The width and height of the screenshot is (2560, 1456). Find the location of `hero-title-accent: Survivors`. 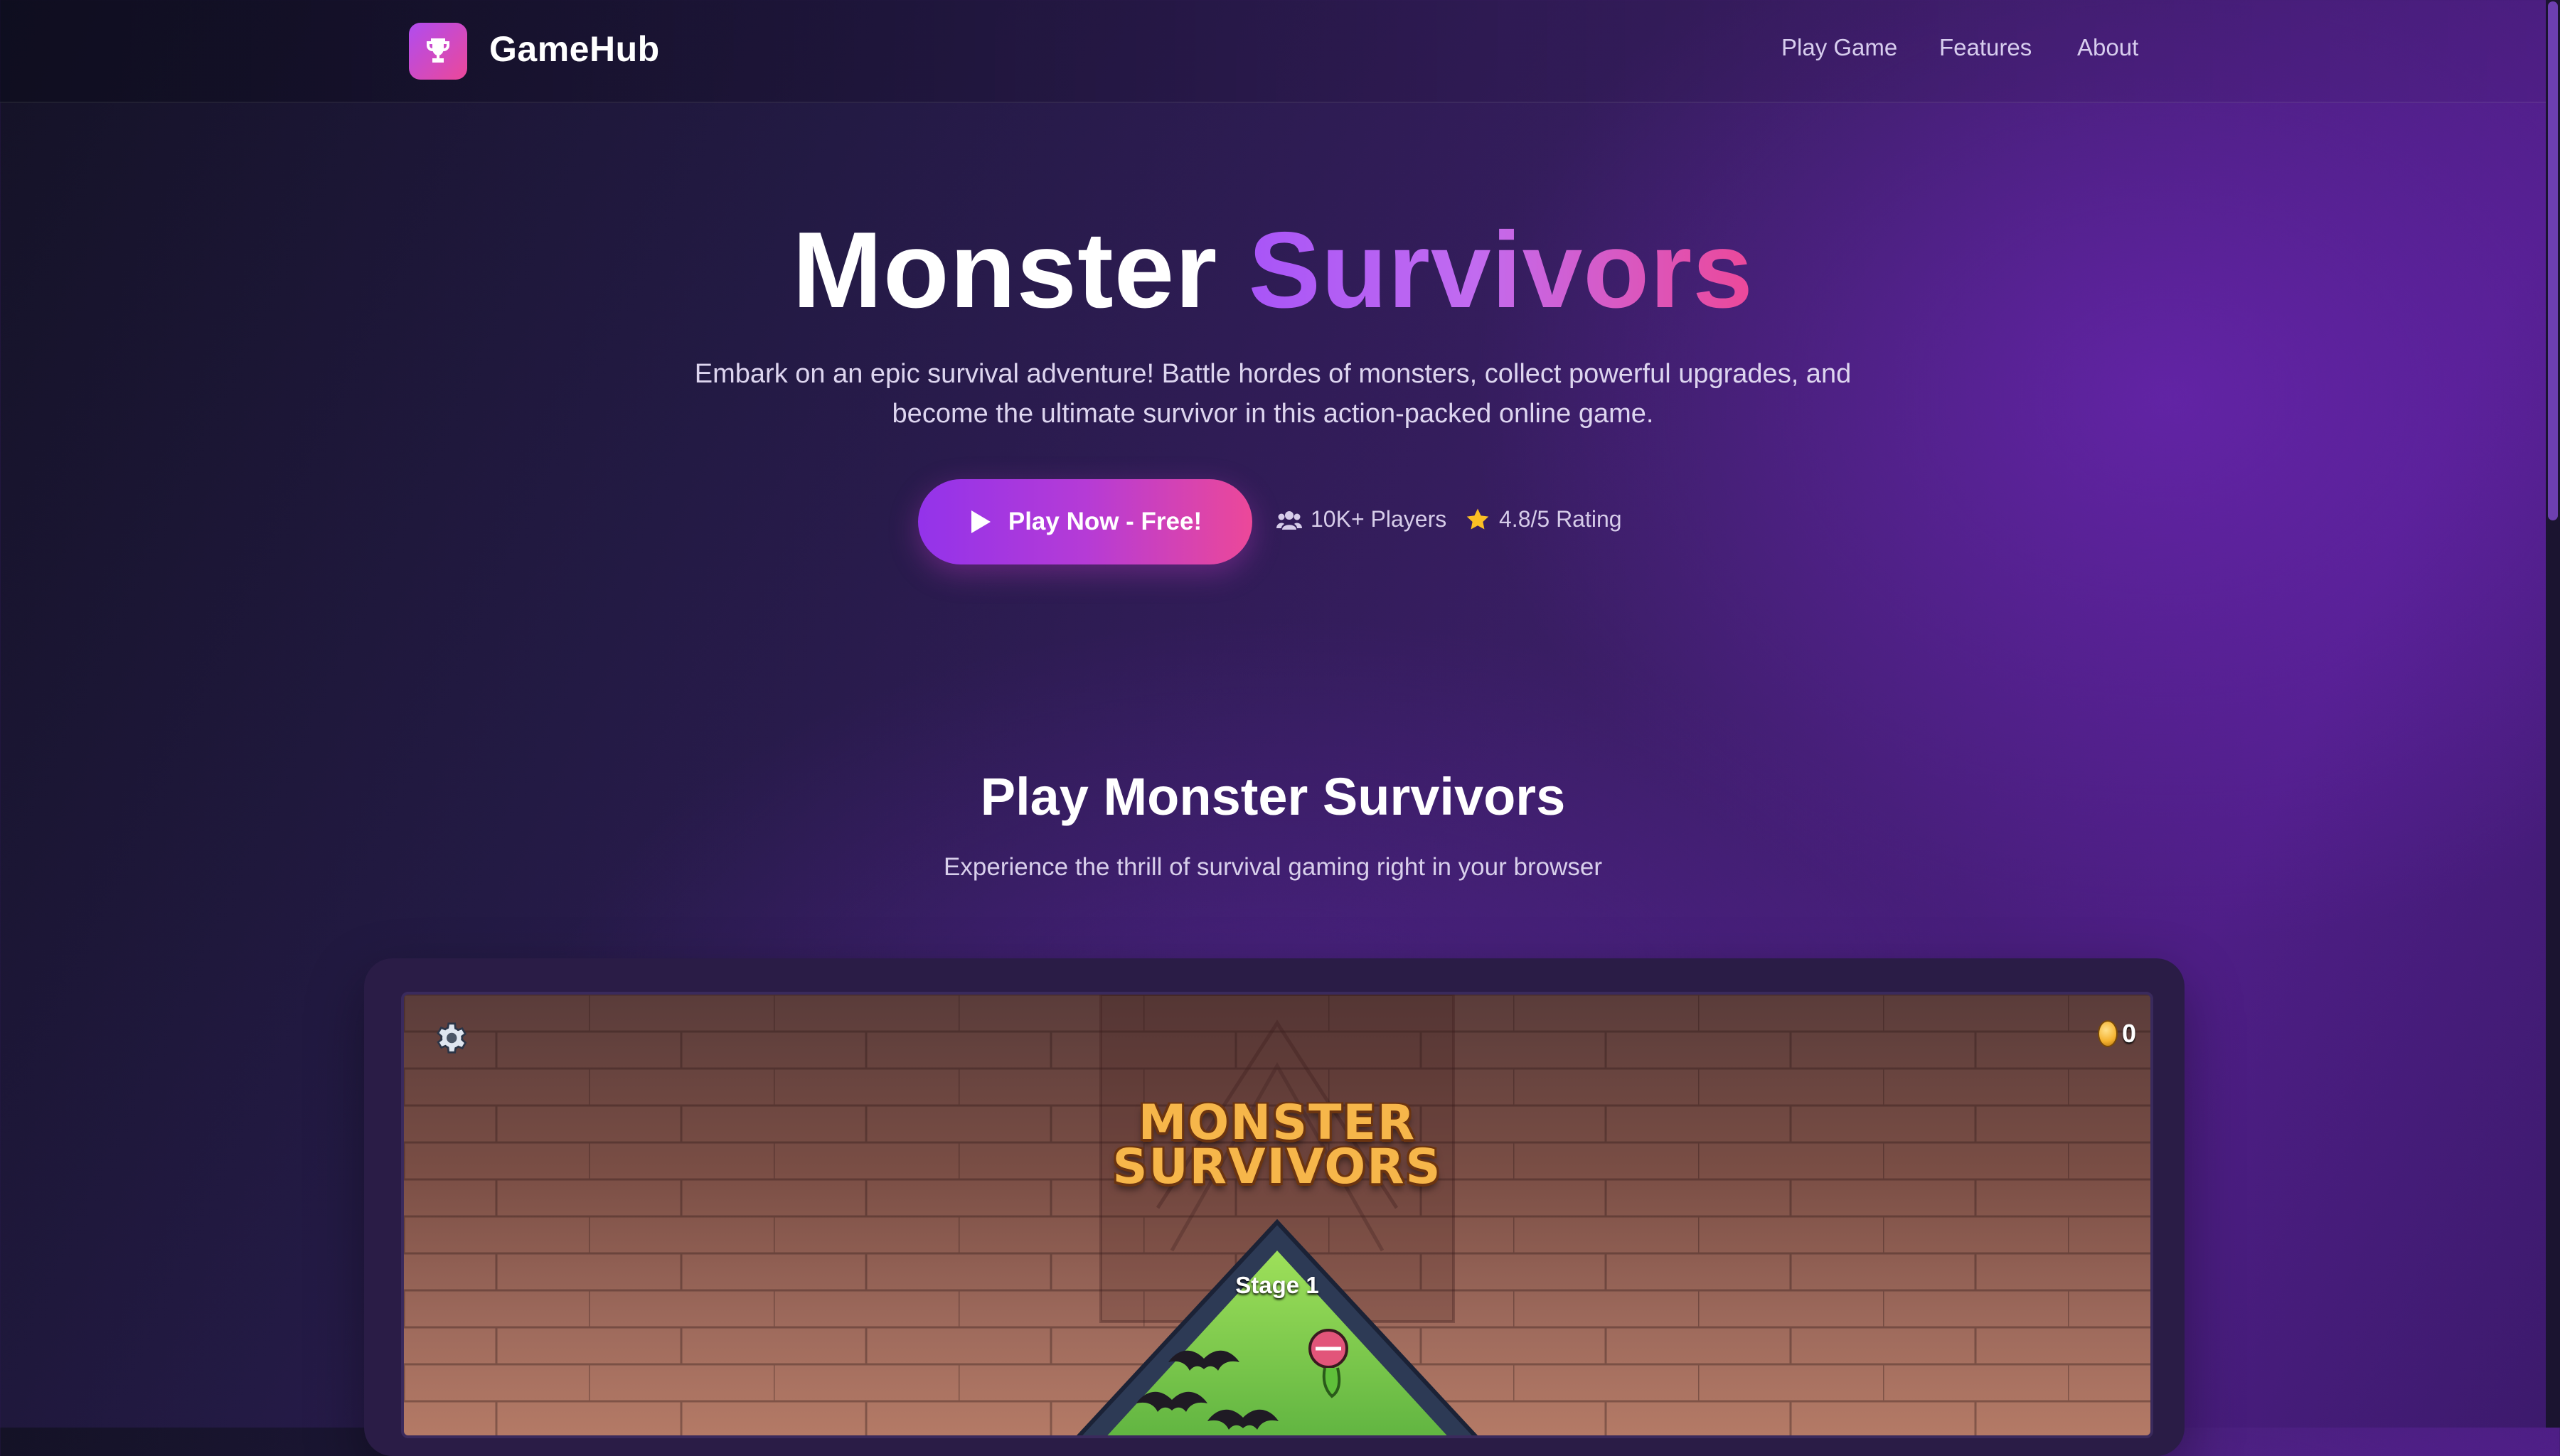

hero-title-accent: Survivors is located at coordinates (1501, 270).